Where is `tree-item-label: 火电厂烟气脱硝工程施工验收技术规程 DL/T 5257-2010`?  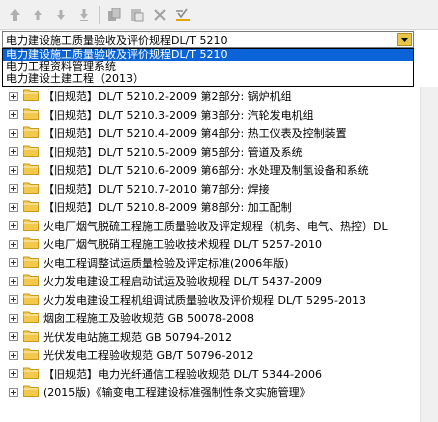 tree-item-label: 火电厂烟气脱硝工程施工验收技术规程 DL/T 5257-2010 is located at coordinates (182, 244).